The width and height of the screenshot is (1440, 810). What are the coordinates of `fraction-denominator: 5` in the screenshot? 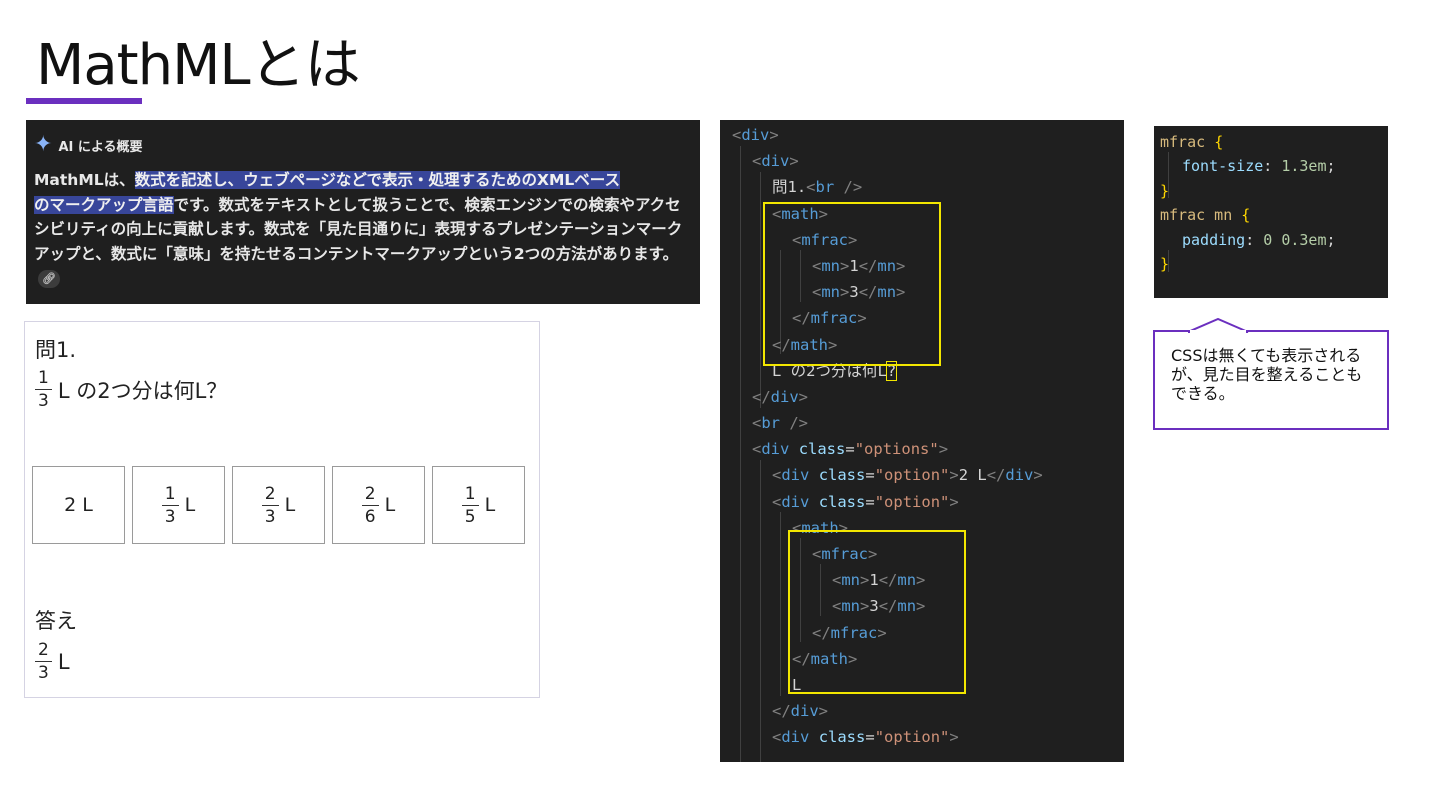 It's located at (470, 516).